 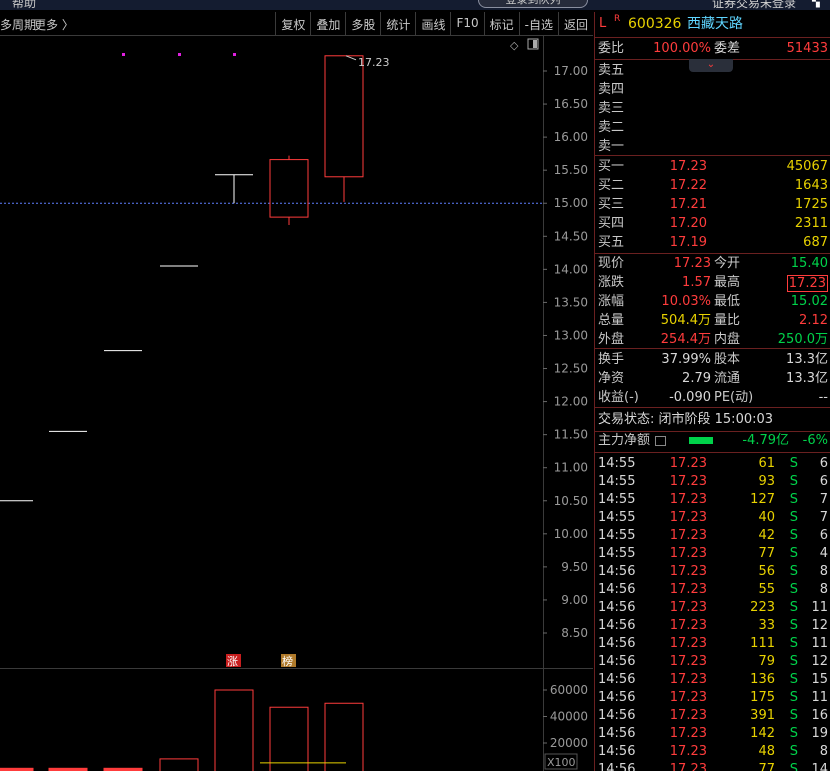 I want to click on tick-count: 4, so click(x=823, y=553).